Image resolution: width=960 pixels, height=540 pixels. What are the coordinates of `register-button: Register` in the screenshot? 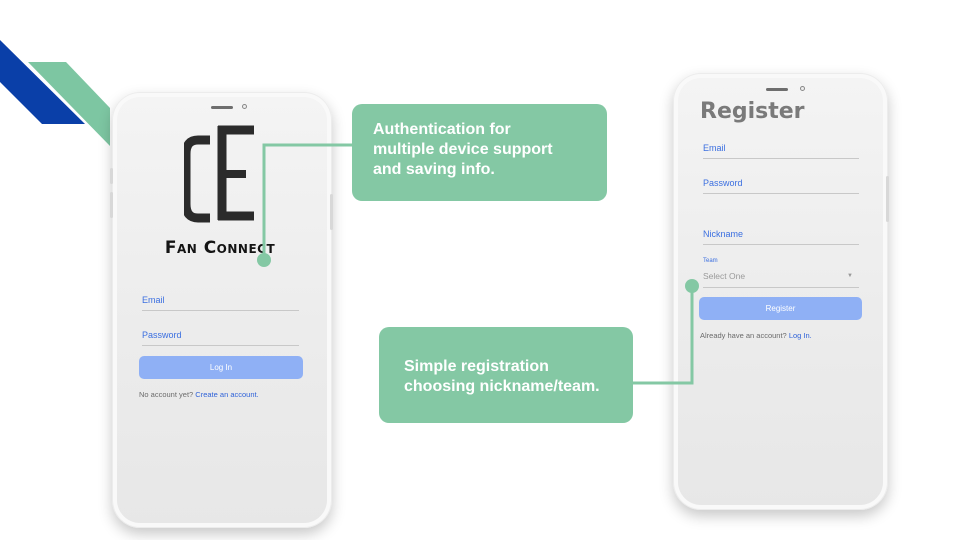 It's located at (780, 308).